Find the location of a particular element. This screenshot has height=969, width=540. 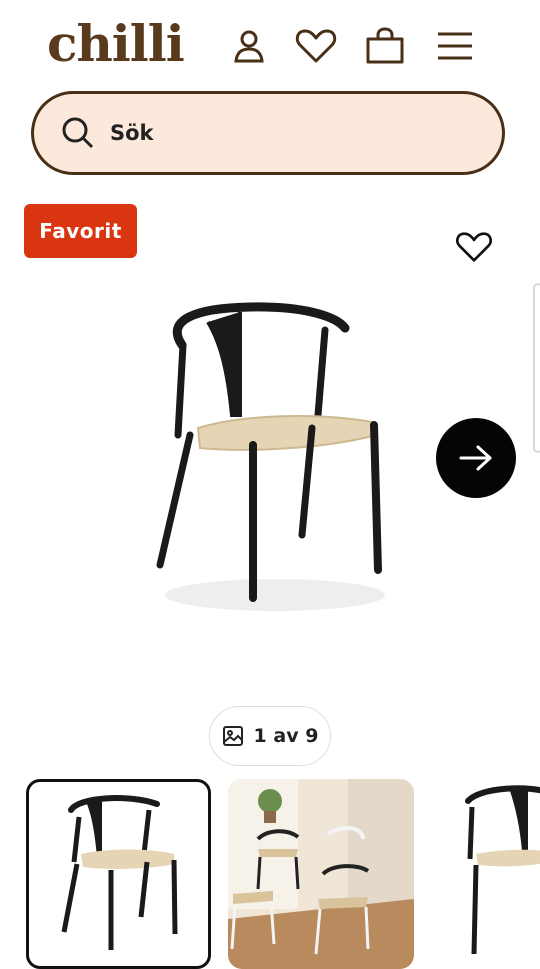

favorit-badge: Favorit is located at coordinates (80, 231).